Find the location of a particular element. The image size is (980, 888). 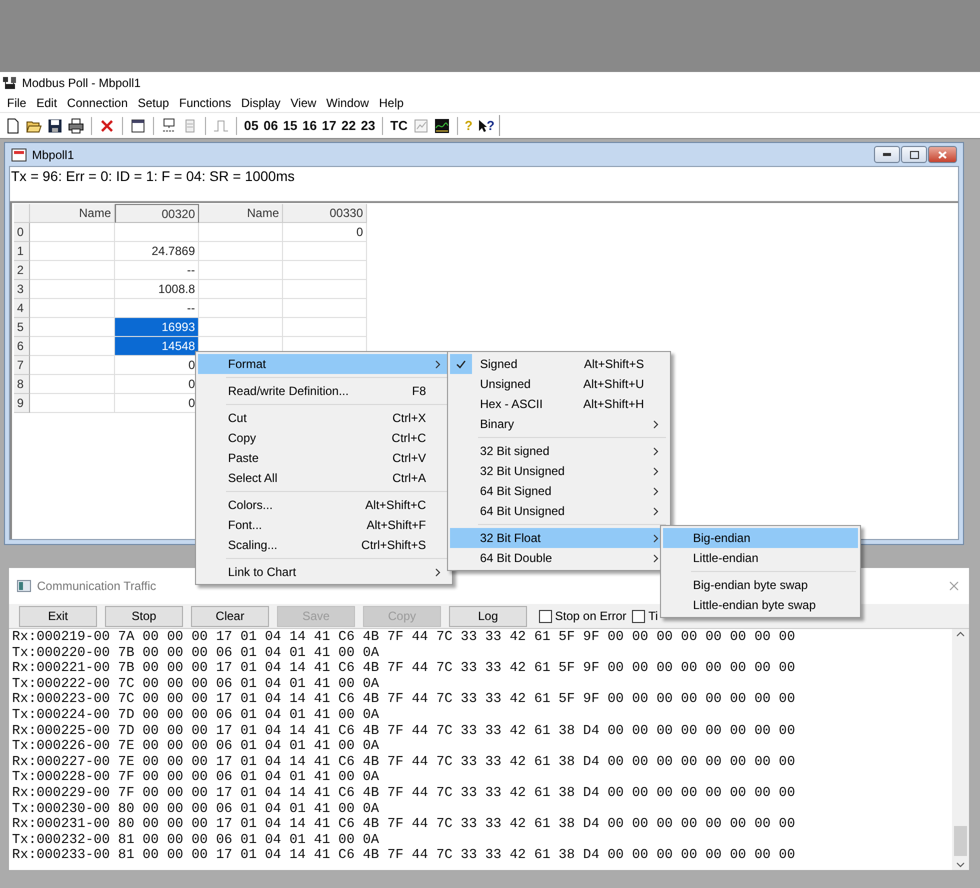

toolbar-button: Clear is located at coordinates (230, 616).